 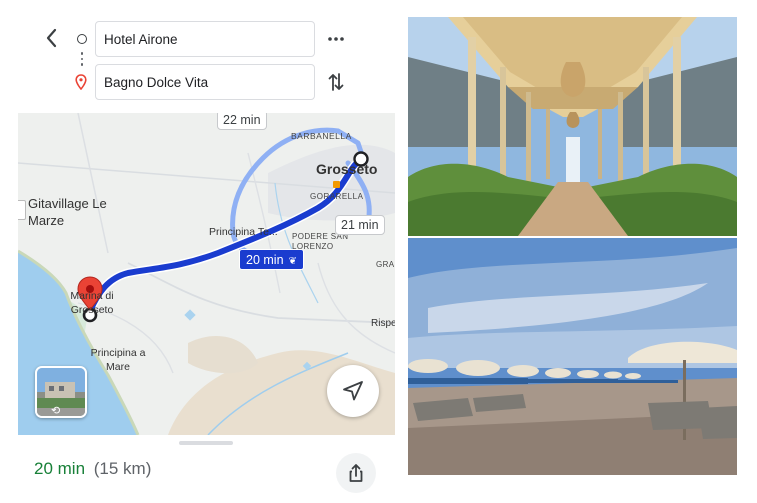 I want to click on share-icon, so click(x=356, y=473).